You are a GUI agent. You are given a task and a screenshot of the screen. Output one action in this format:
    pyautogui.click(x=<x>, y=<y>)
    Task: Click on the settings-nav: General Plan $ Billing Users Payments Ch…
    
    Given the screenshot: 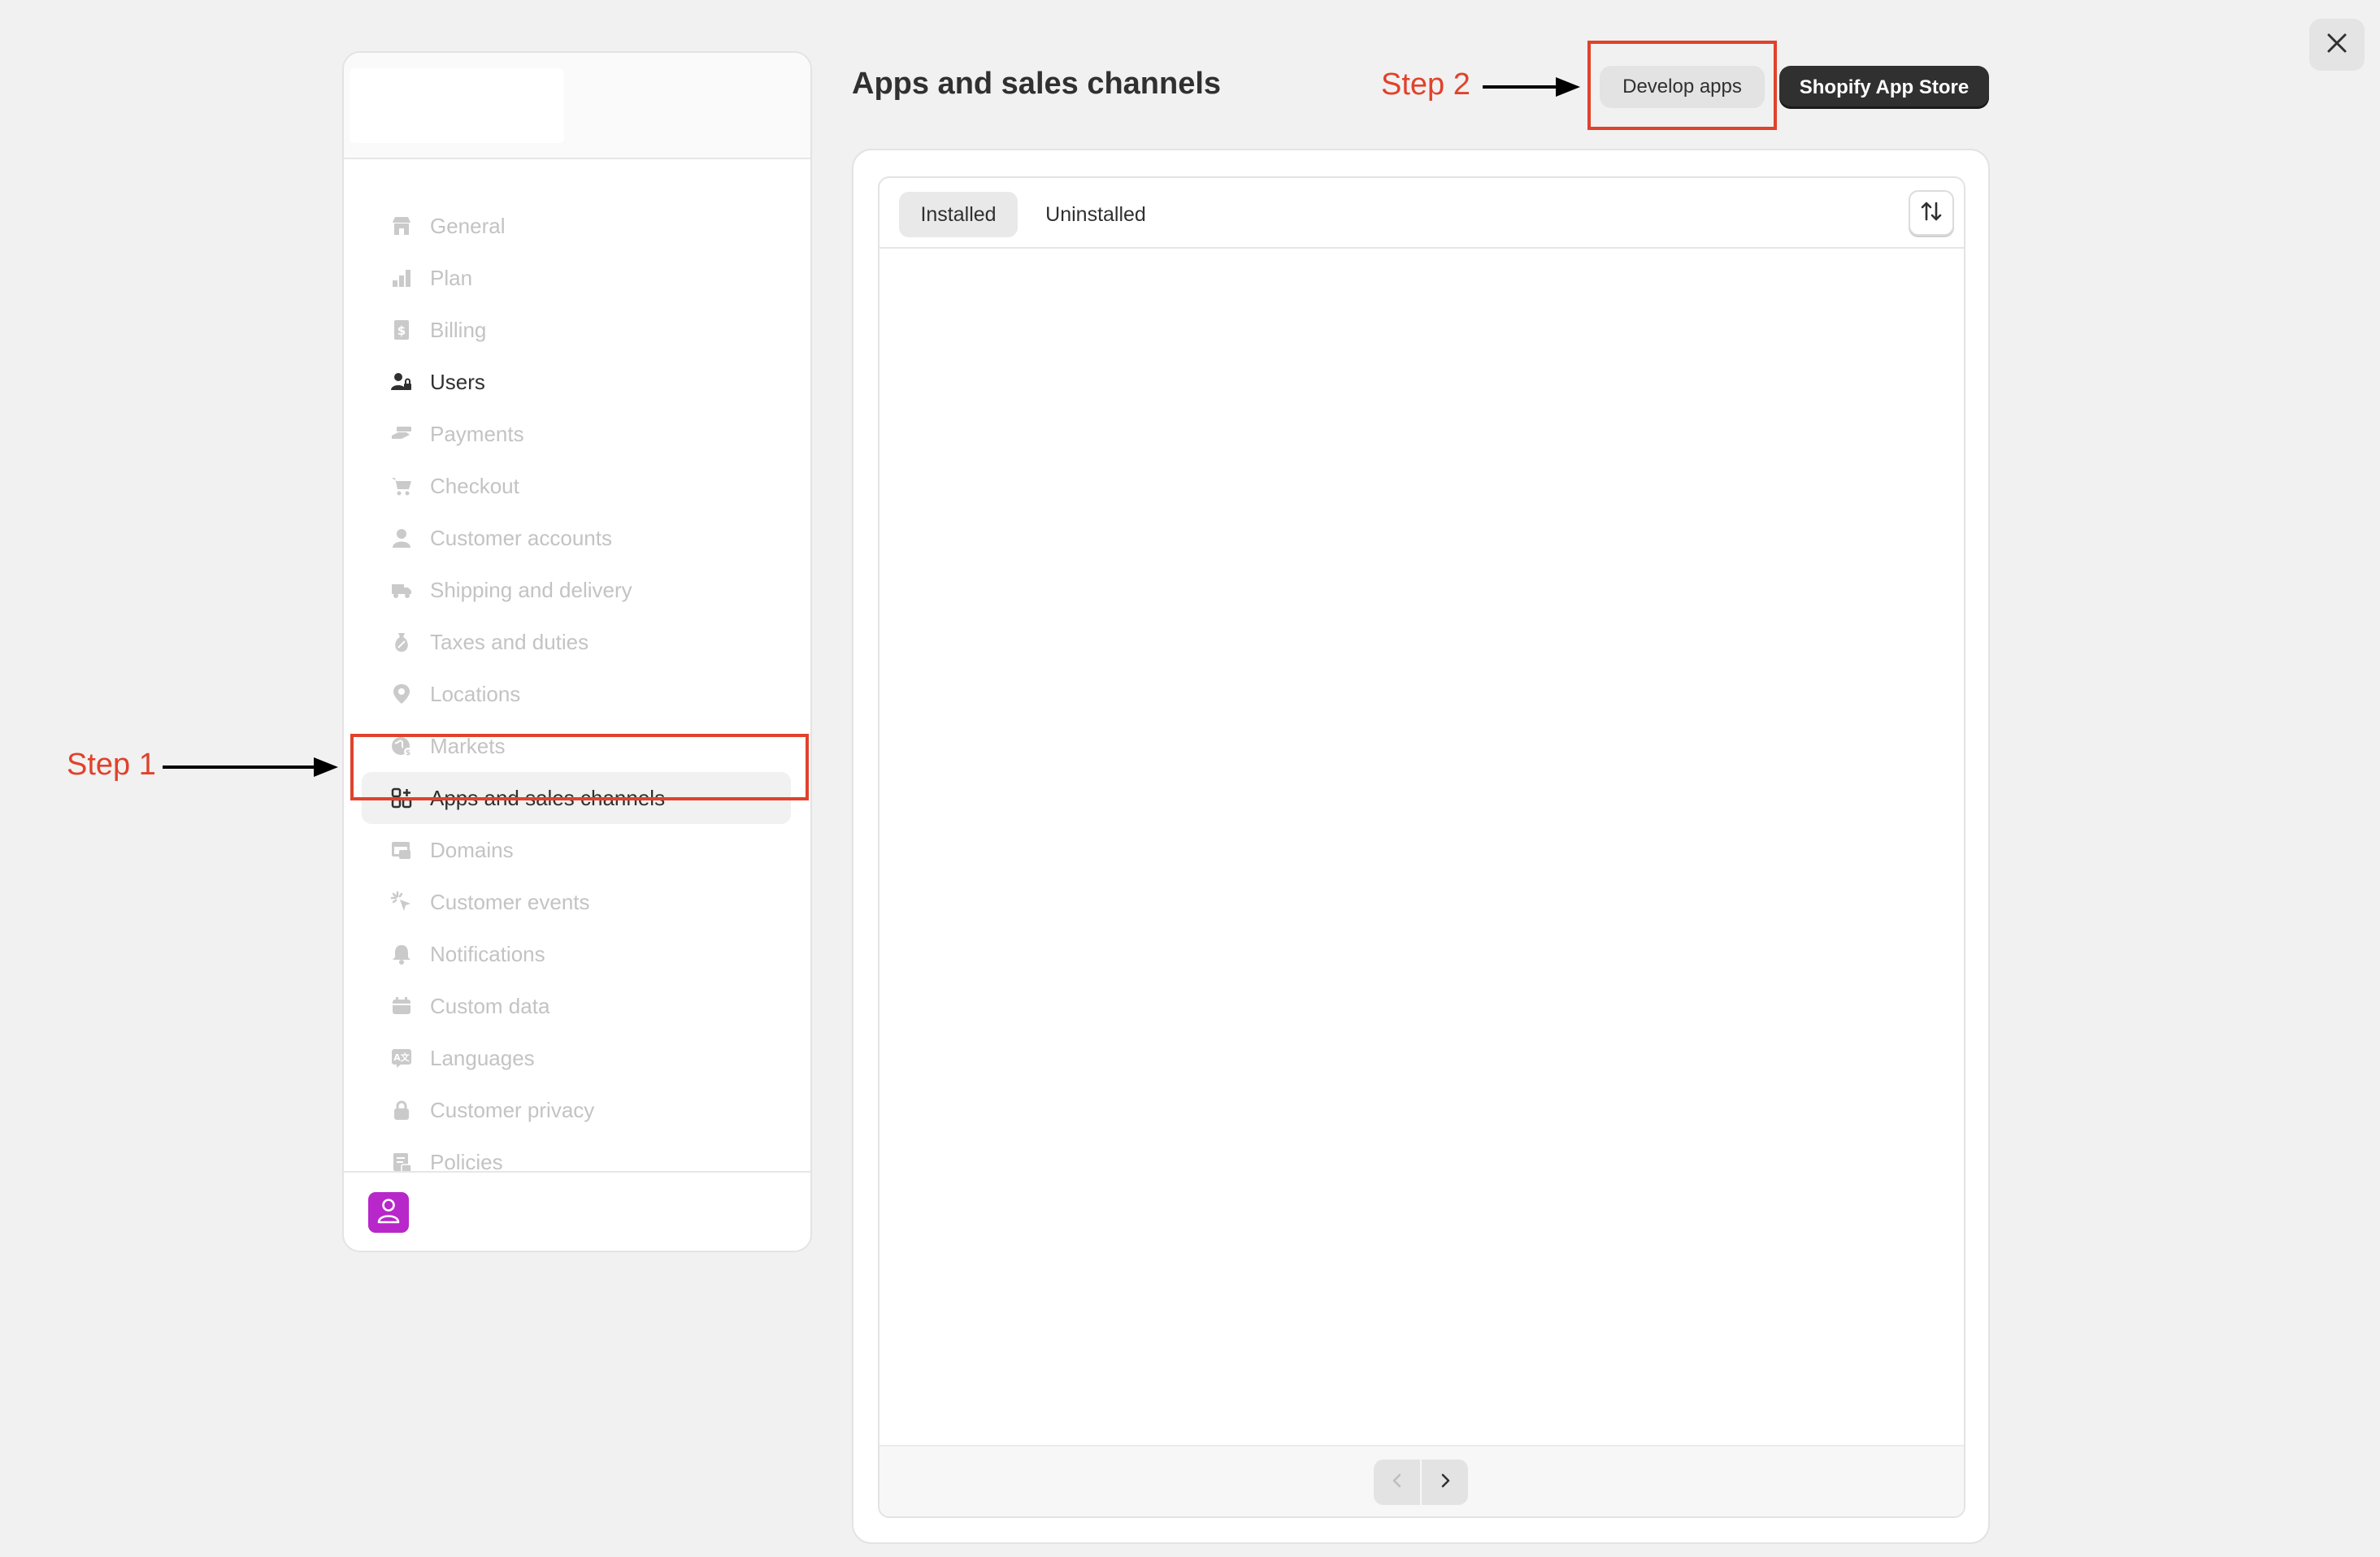 What is the action you would take?
    pyautogui.click(x=577, y=694)
    